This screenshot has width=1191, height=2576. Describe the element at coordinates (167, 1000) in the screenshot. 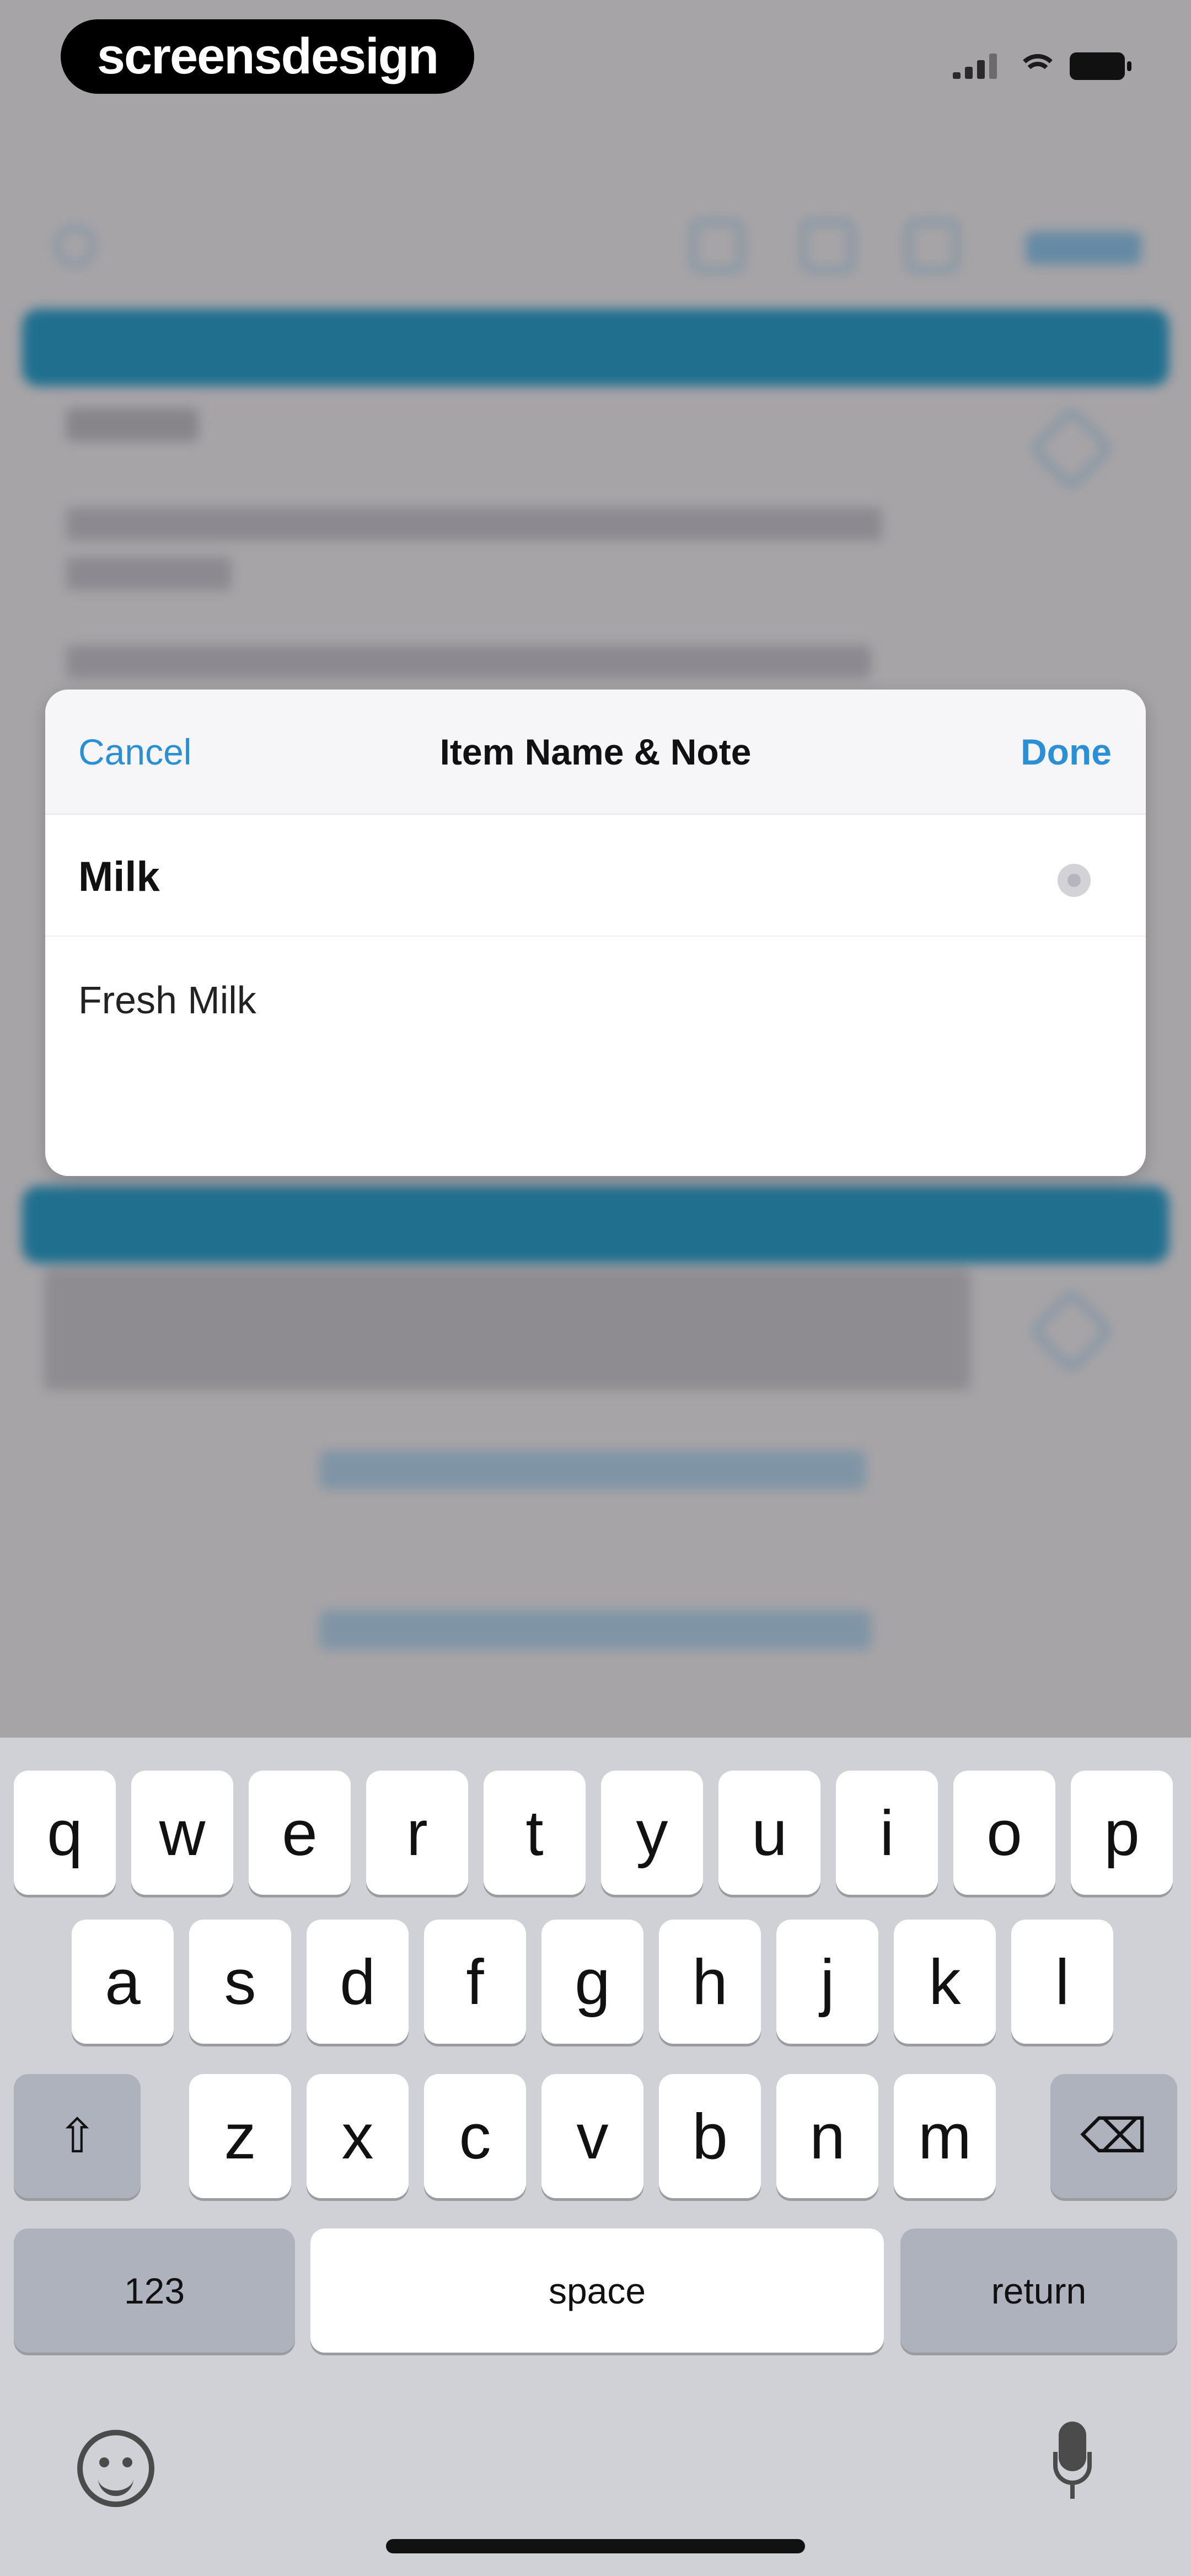

I see `item-note-value: Fresh Milk` at that location.